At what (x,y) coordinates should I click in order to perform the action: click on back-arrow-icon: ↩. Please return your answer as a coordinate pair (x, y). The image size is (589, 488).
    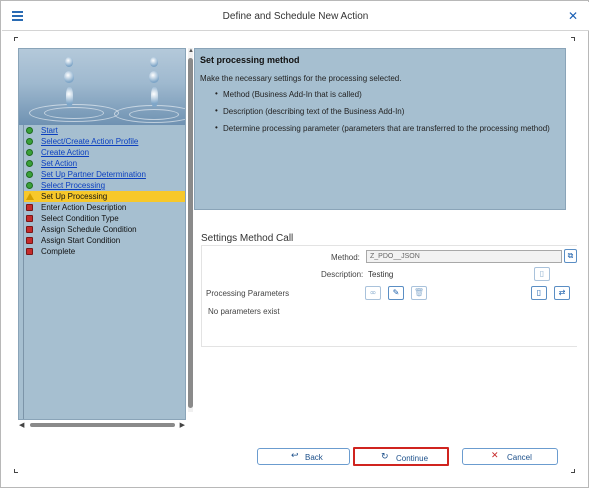
    Looking at the image, I should click on (295, 456).